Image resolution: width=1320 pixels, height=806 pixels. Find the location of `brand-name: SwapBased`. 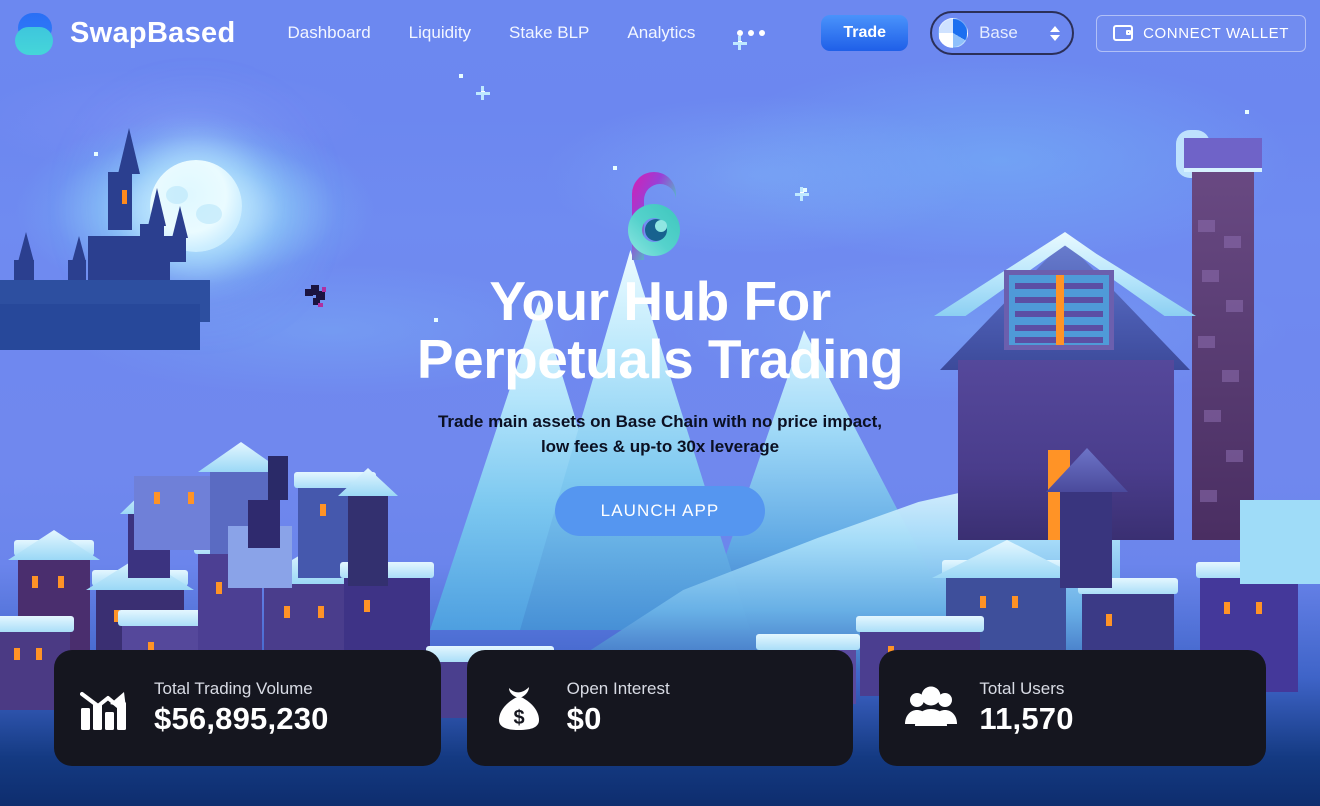

brand-name: SwapBased is located at coordinates (153, 32).